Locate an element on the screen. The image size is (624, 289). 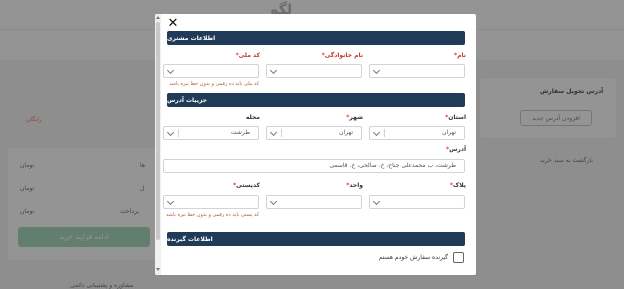
district-value: طرشت is located at coordinates (240, 132).